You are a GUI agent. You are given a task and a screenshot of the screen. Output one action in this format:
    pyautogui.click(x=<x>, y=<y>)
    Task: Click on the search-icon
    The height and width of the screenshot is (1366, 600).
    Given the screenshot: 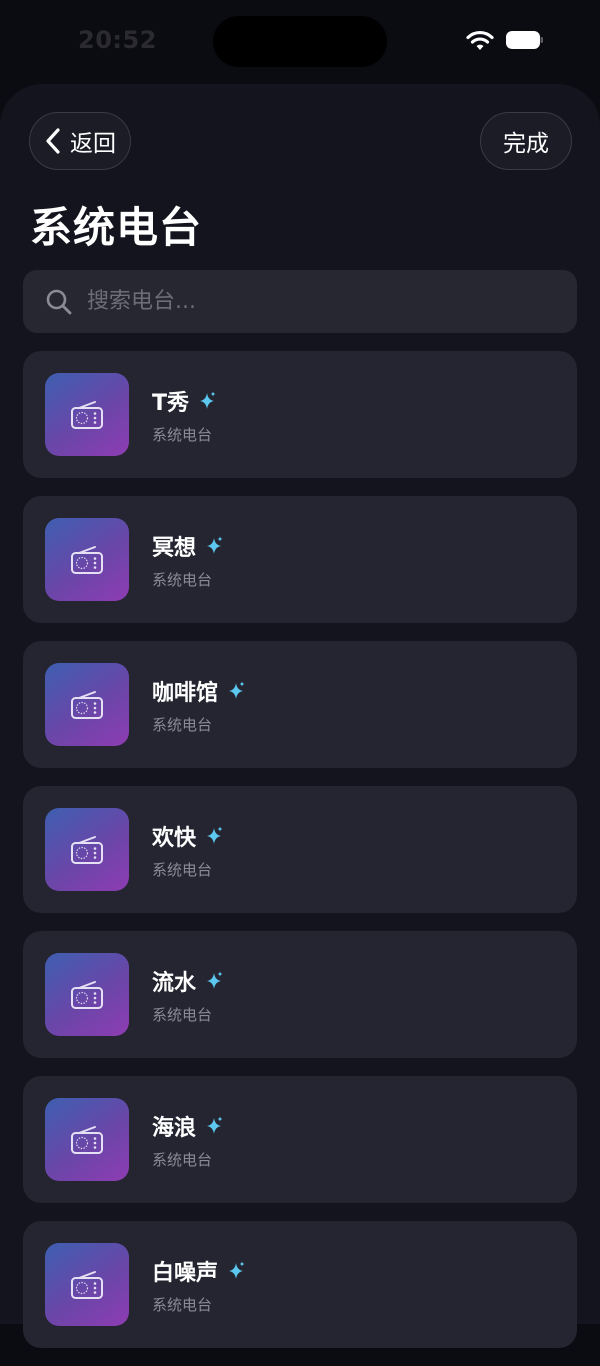 What is the action you would take?
    pyautogui.click(x=59, y=301)
    